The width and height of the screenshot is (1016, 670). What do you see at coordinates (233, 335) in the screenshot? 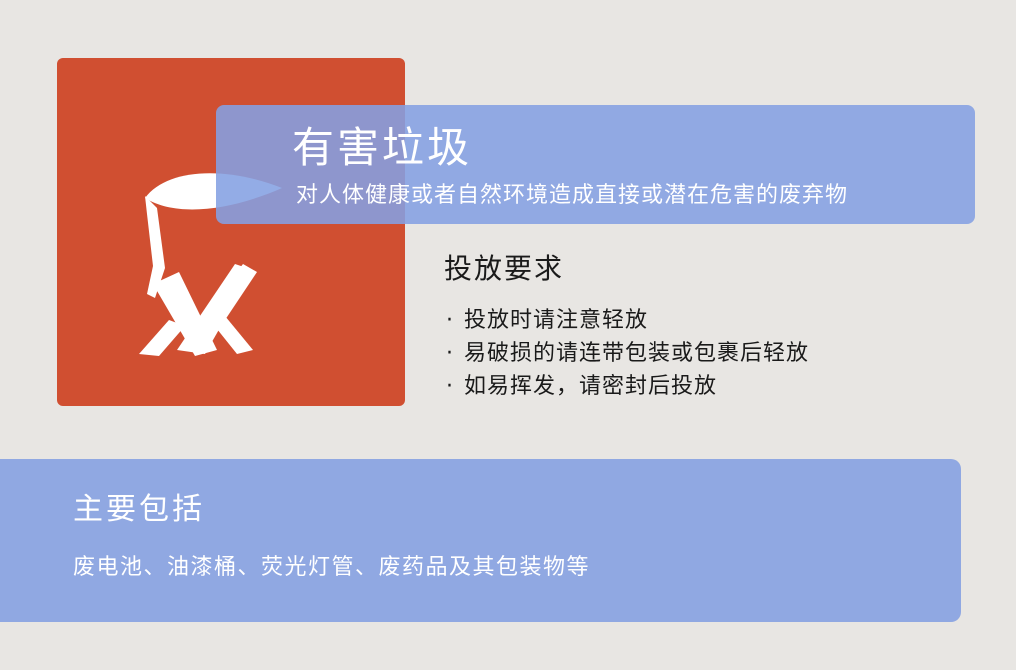
I see `icon-bone-foot` at bounding box center [233, 335].